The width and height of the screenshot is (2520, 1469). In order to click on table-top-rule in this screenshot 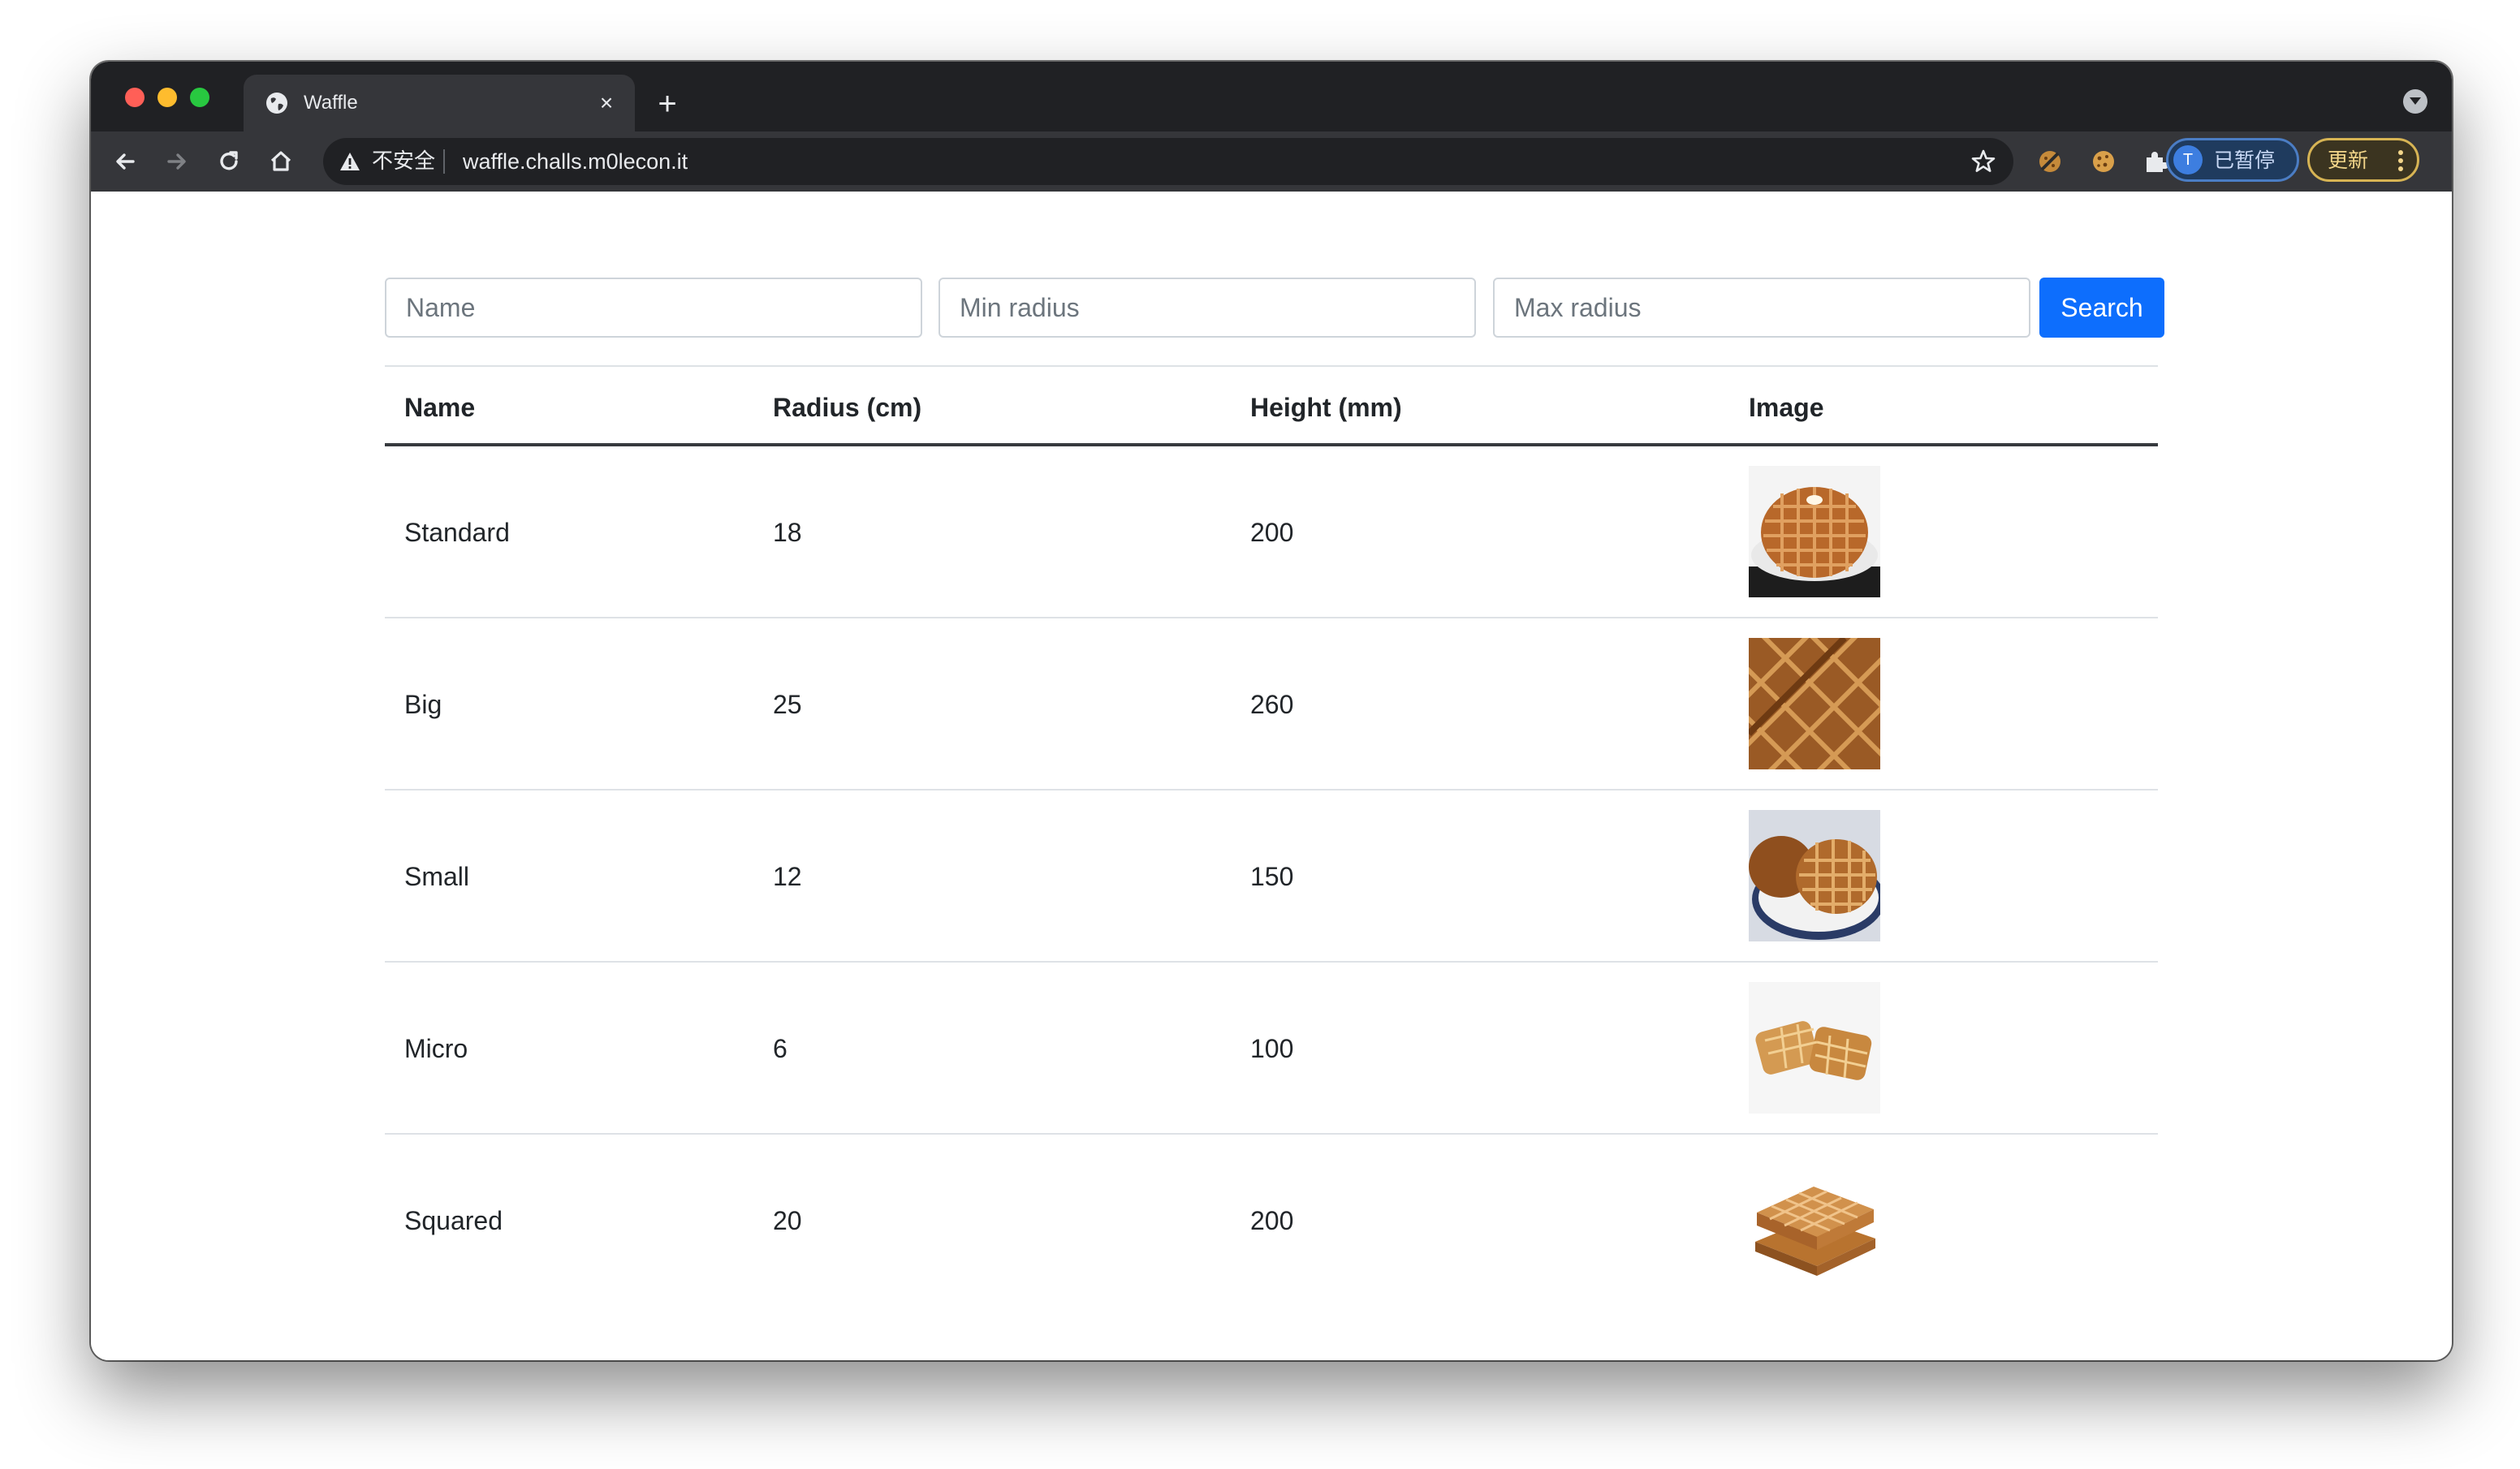, I will do `click(1271, 366)`.